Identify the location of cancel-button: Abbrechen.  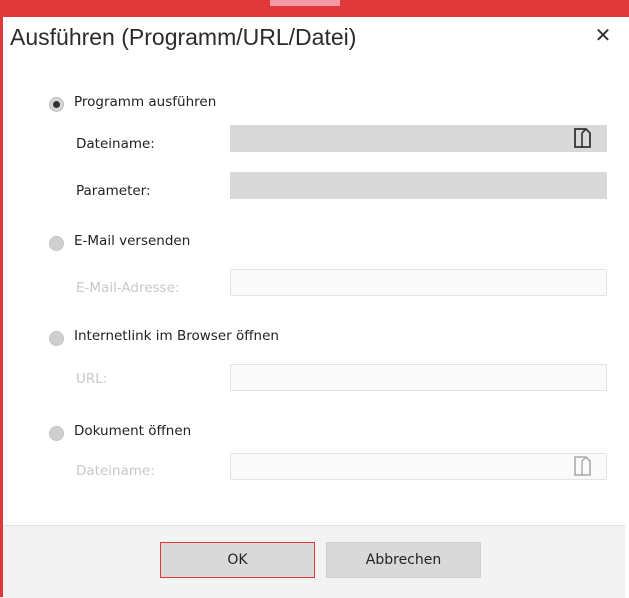
(403, 560).